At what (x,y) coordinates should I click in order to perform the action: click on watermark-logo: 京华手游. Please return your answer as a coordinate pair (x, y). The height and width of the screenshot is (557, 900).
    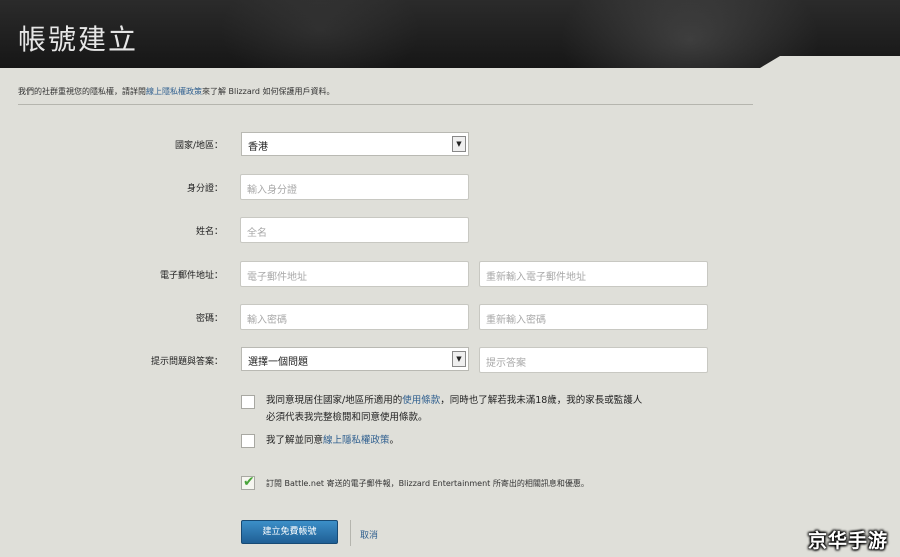
    Looking at the image, I should click on (848, 541).